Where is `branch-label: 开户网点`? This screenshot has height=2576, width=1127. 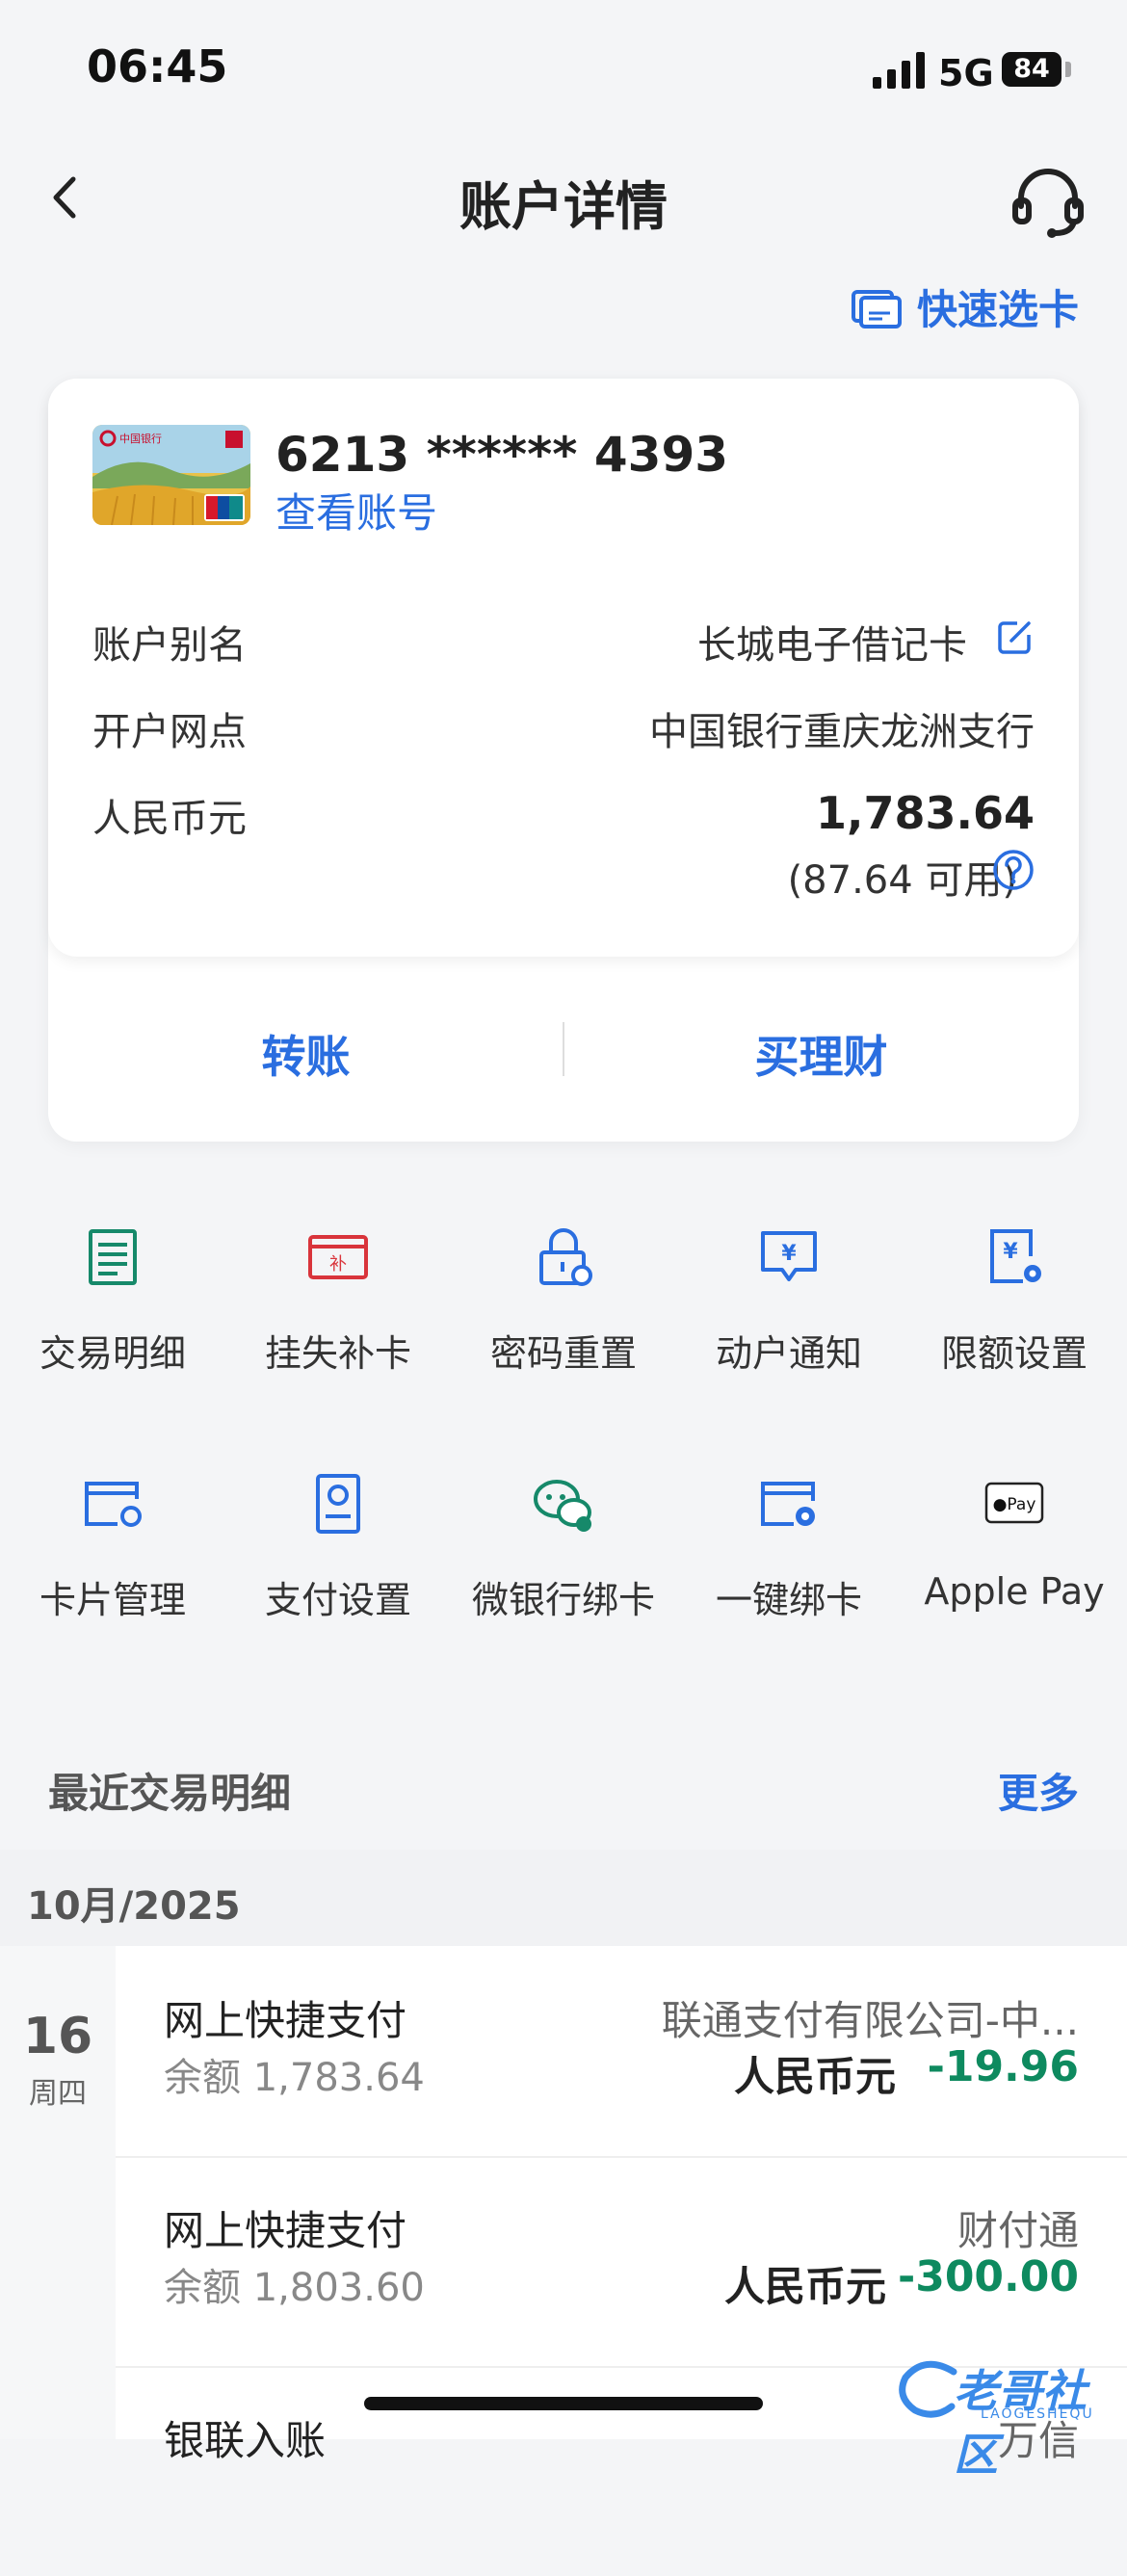
branch-label: 开户网点 is located at coordinates (169, 732).